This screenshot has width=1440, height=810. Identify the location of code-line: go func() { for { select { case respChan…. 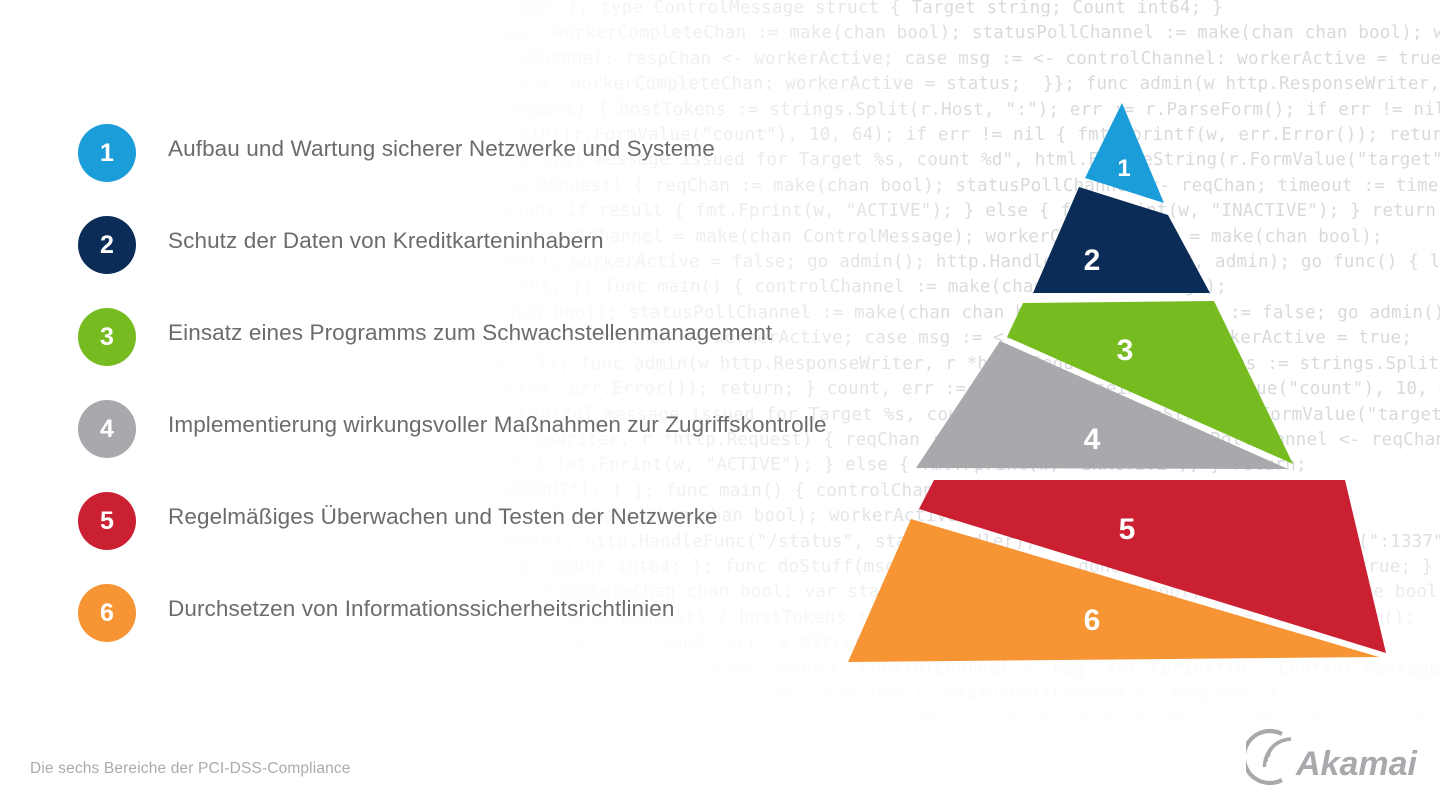
(745, 744).